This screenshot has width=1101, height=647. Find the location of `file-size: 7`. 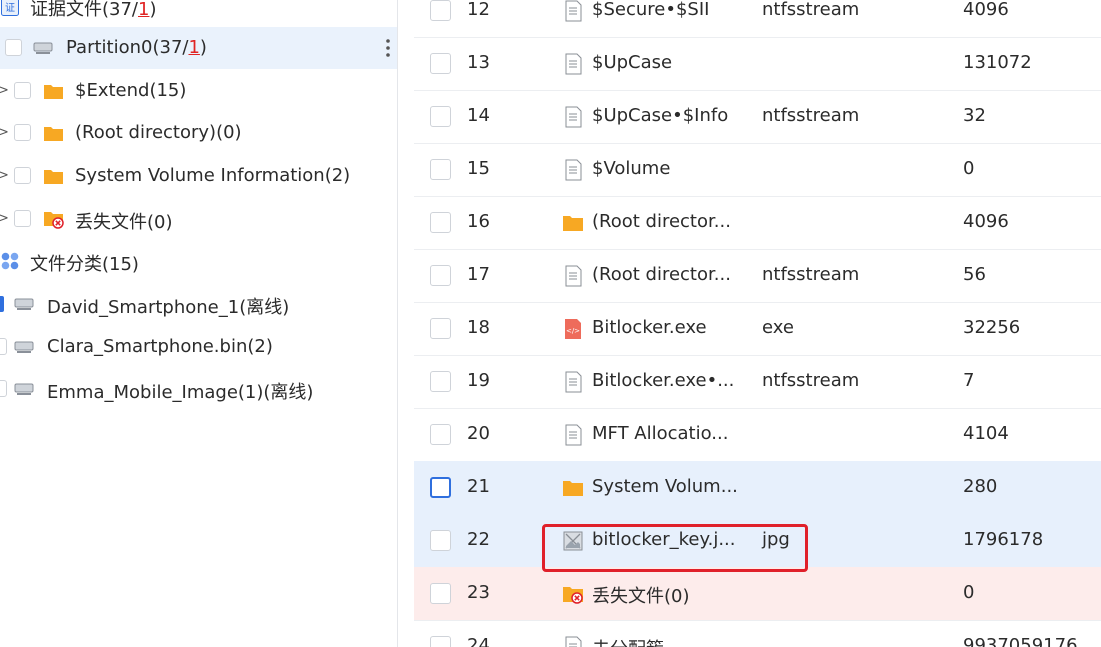

file-size: 7 is located at coordinates (969, 380).